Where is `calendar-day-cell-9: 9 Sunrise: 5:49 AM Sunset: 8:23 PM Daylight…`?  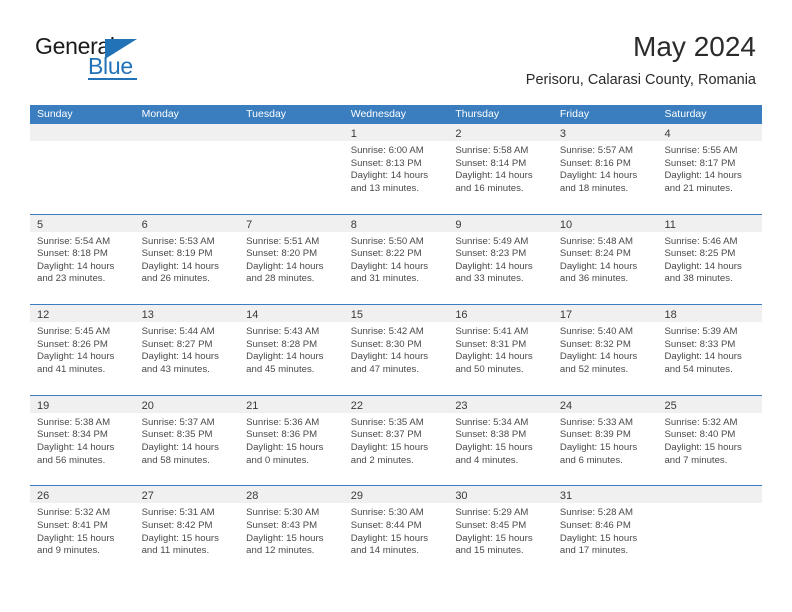 calendar-day-cell-9: 9 Sunrise: 5:49 AM Sunset: 8:23 PM Daylight… is located at coordinates (500, 259).